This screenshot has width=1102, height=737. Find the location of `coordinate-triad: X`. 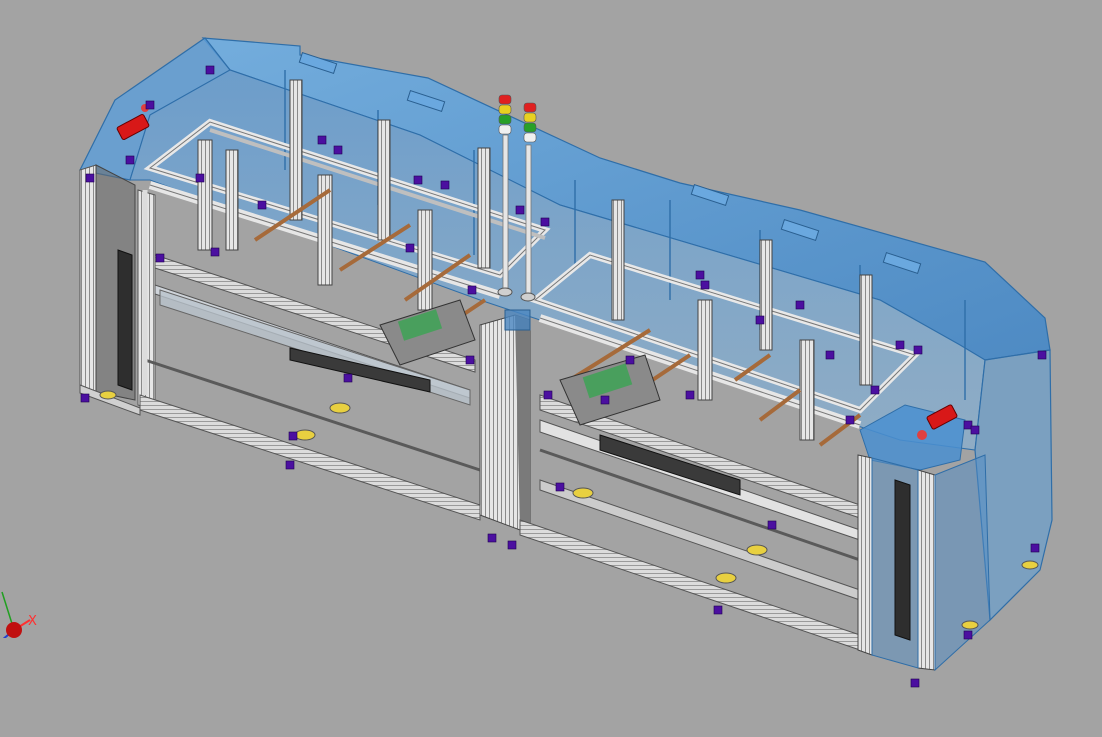

coordinate-triad: X is located at coordinates (24, 608).